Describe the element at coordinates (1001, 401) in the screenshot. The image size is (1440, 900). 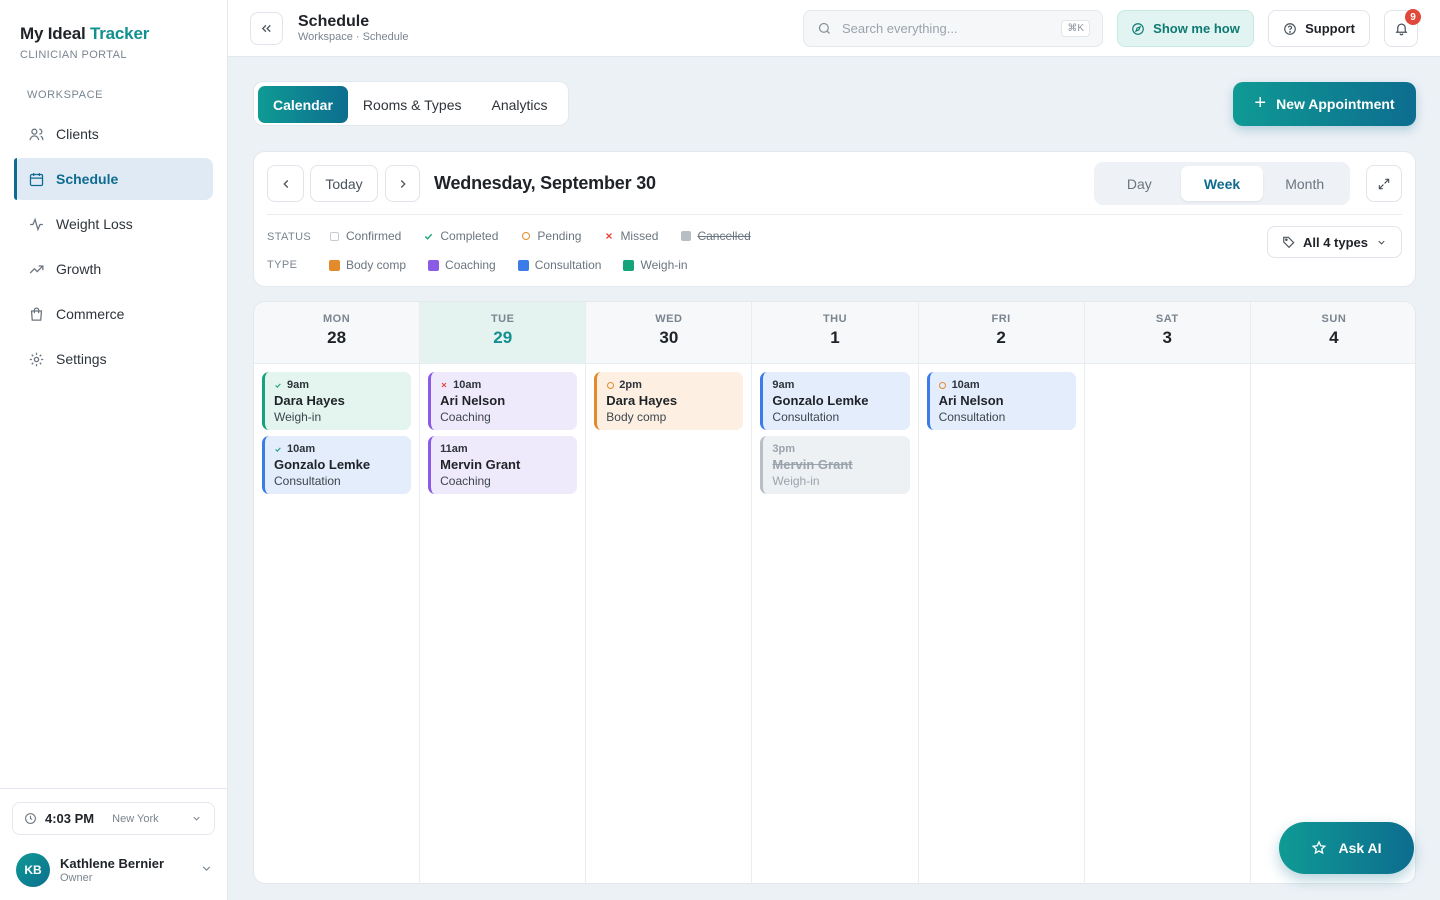
I see `appointment-card: 10am Ari Nelson Consultation` at that location.